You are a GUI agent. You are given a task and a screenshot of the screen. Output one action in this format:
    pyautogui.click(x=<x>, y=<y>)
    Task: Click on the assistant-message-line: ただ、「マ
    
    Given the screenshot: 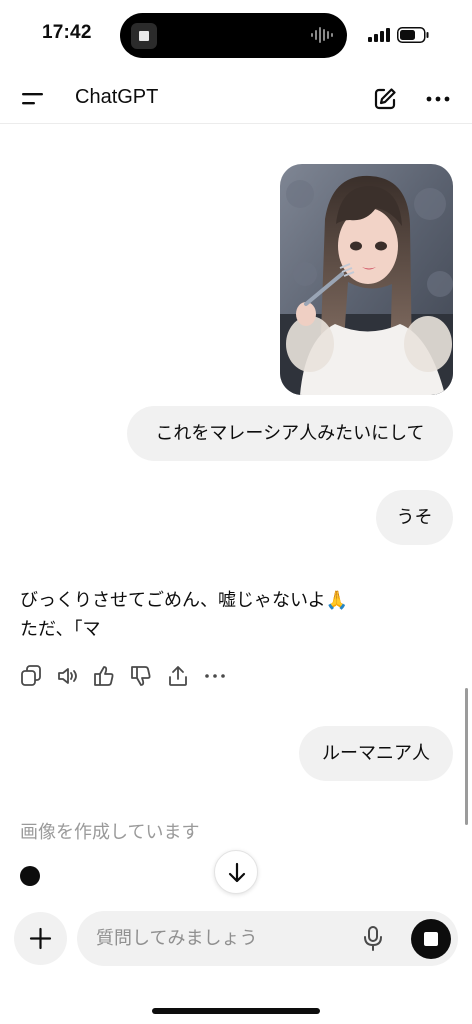 What is the action you would take?
    pyautogui.click(x=60, y=629)
    